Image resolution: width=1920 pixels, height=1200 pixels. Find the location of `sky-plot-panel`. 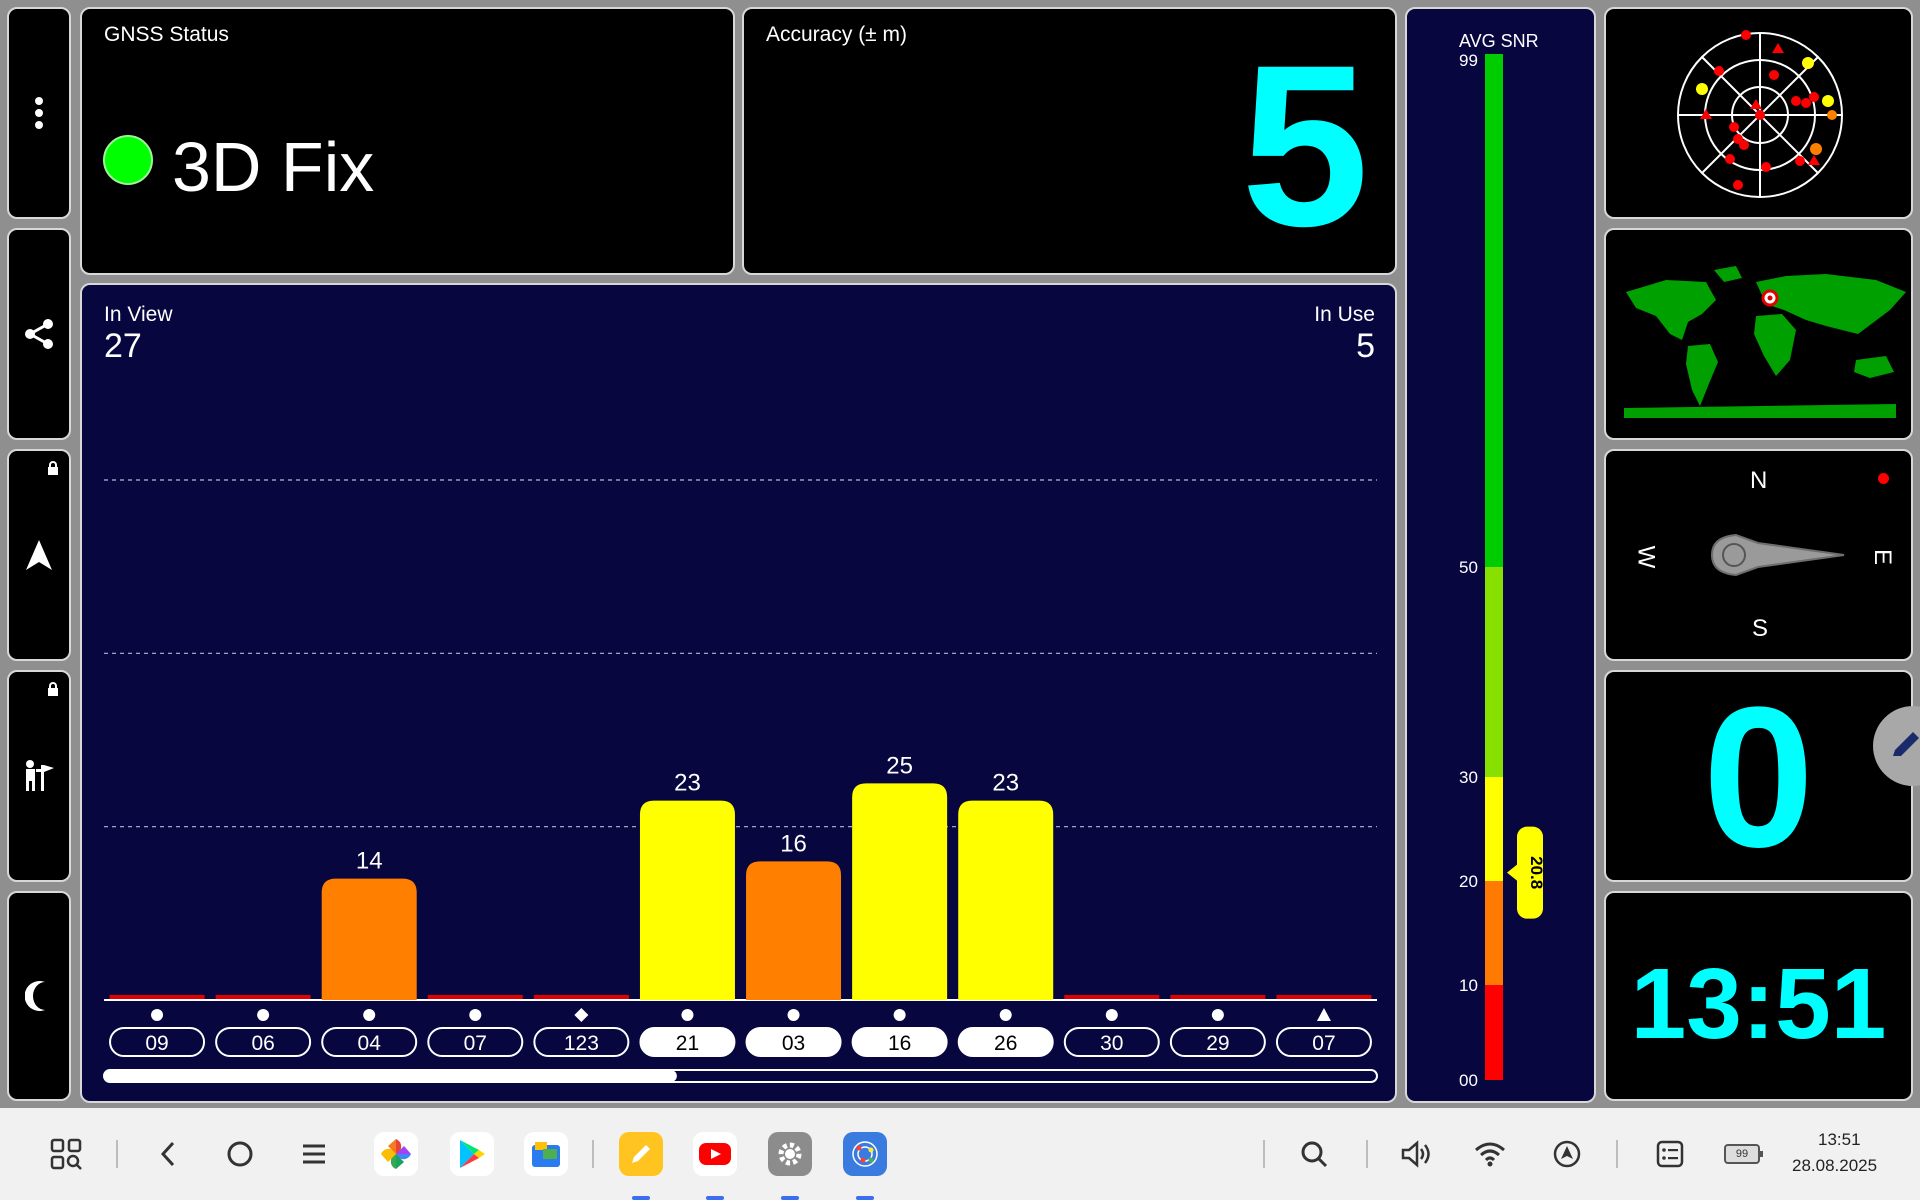

sky-plot-panel is located at coordinates (1758, 113).